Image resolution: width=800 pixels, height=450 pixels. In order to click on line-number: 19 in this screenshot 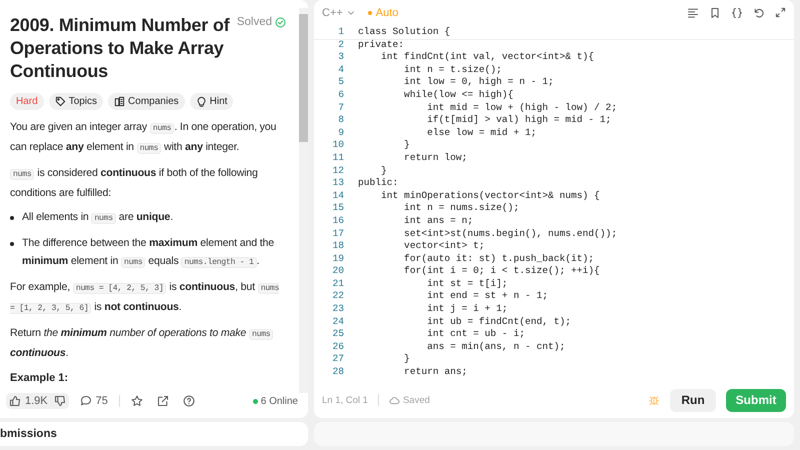, I will do `click(338, 259)`.